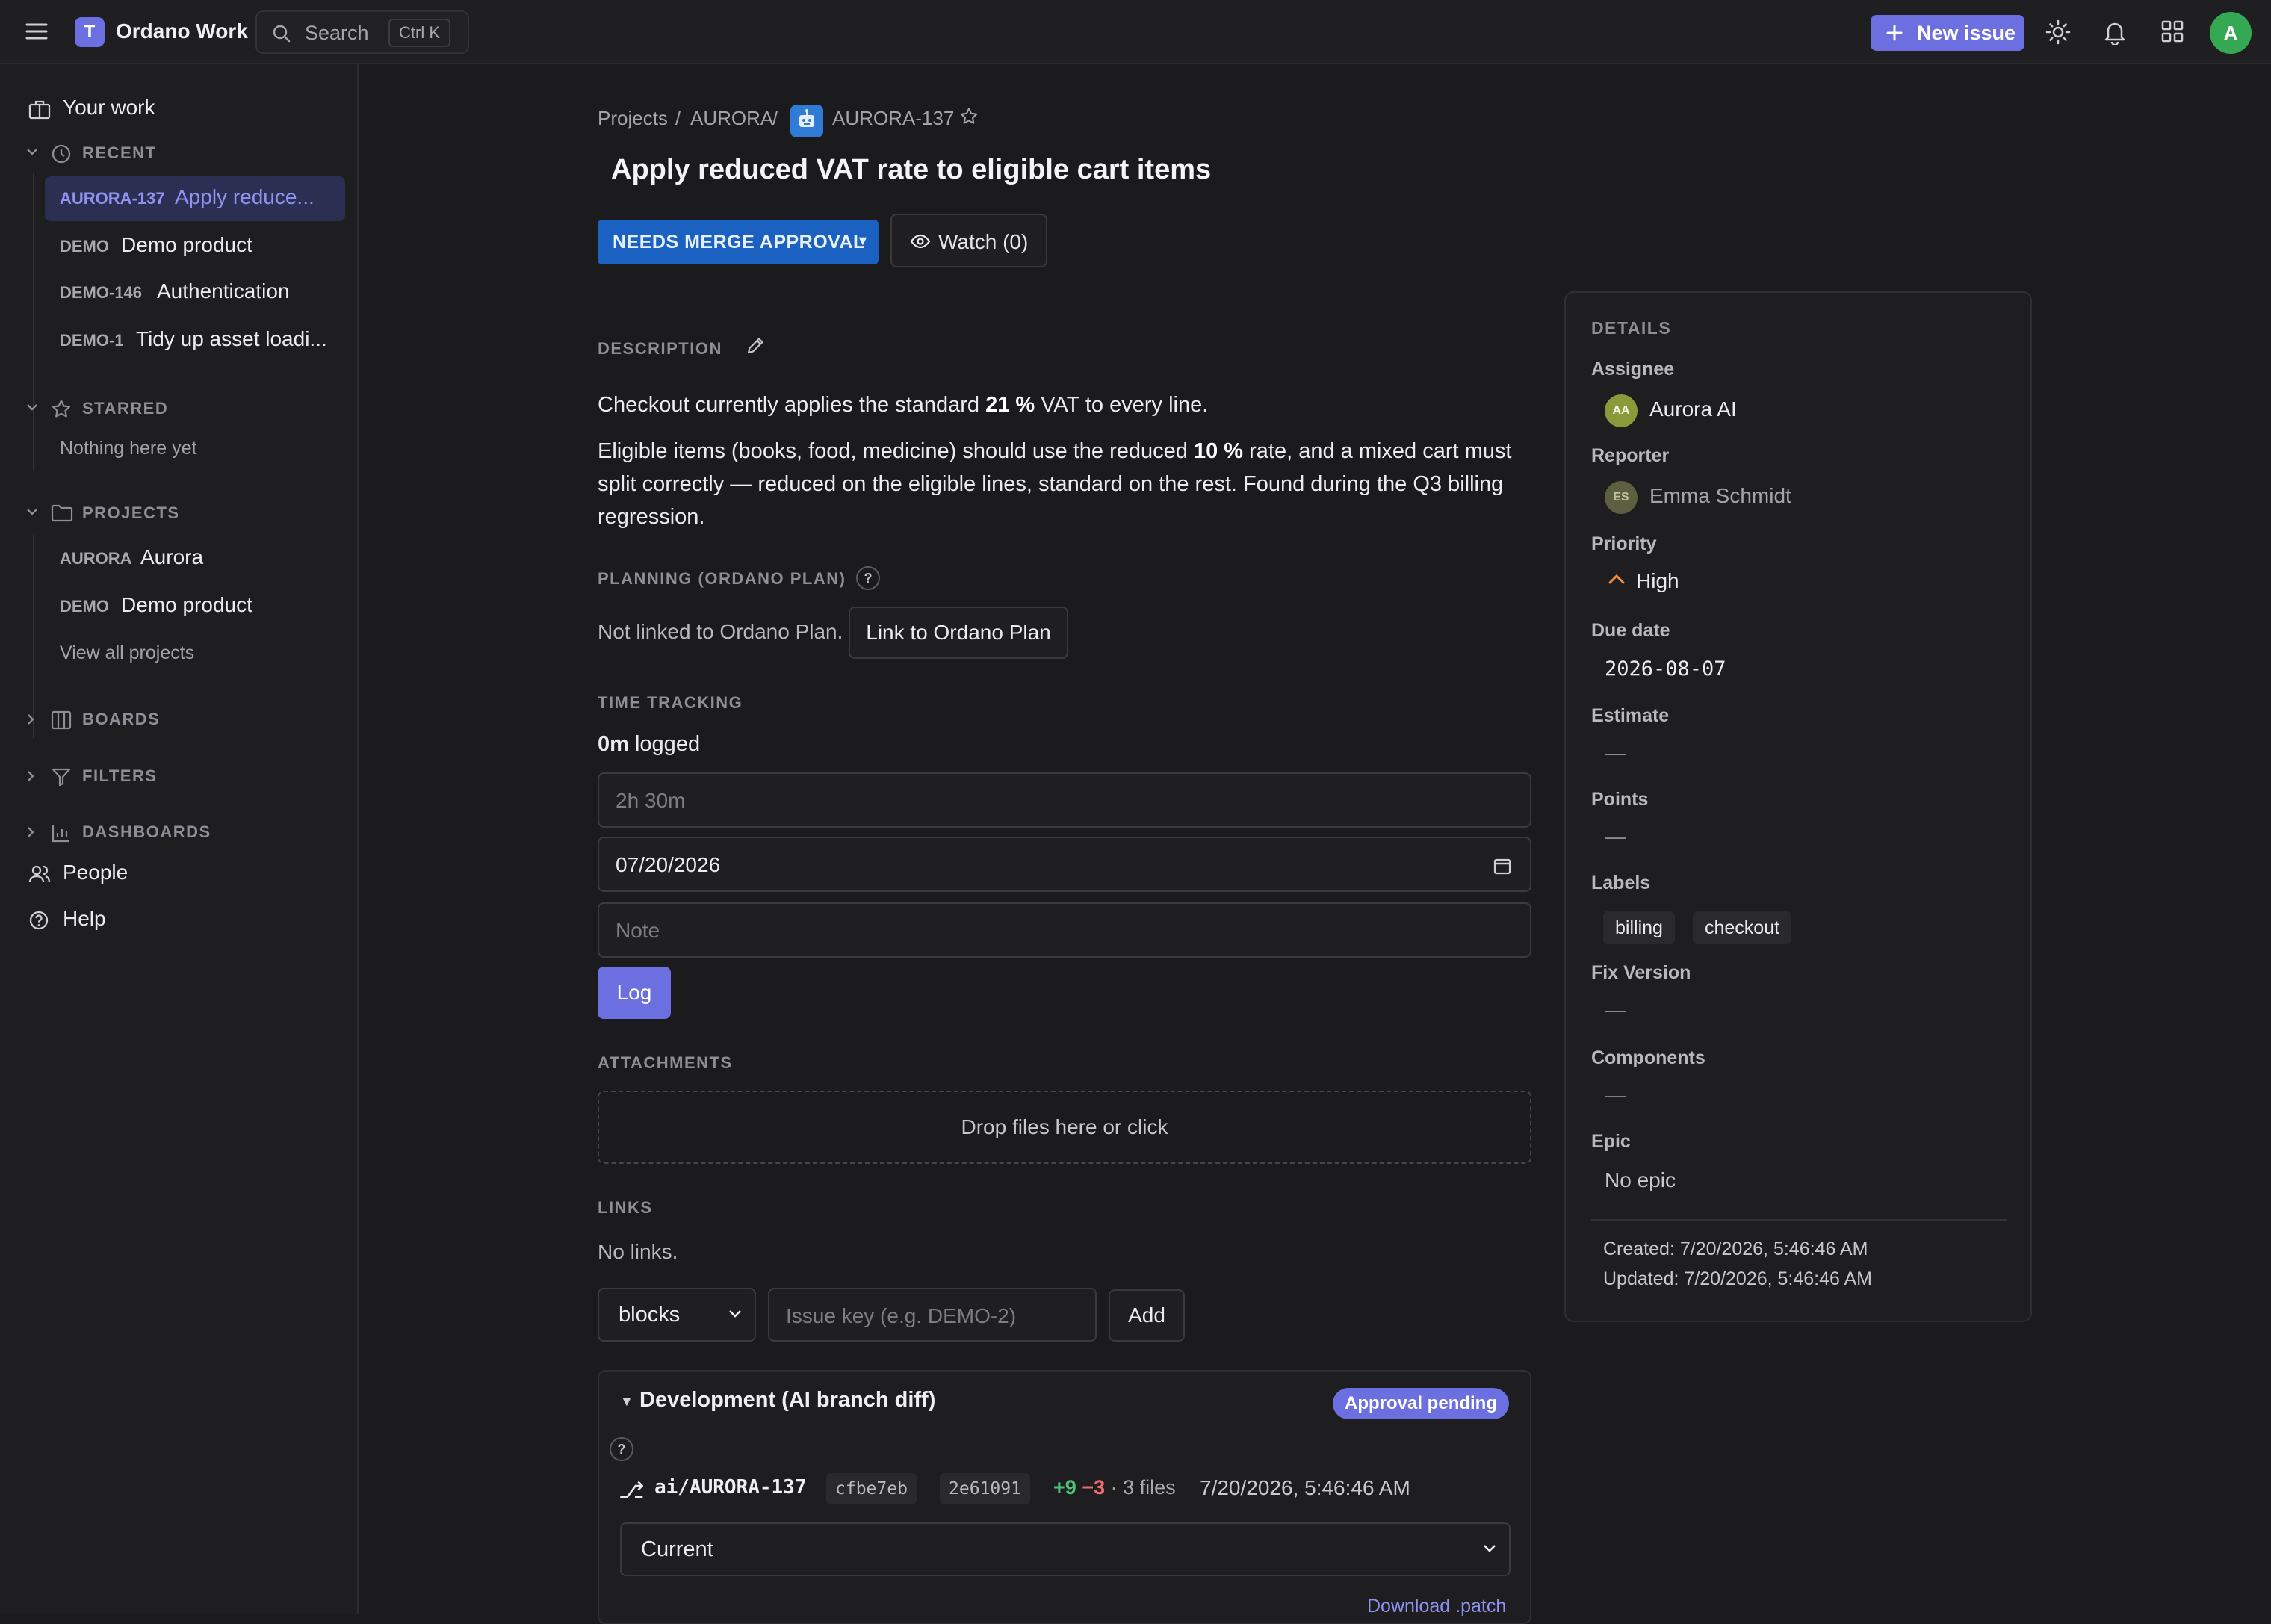 This screenshot has height=1624, width=2271. What do you see at coordinates (1657, 581) in the screenshot?
I see `priority-value: High` at bounding box center [1657, 581].